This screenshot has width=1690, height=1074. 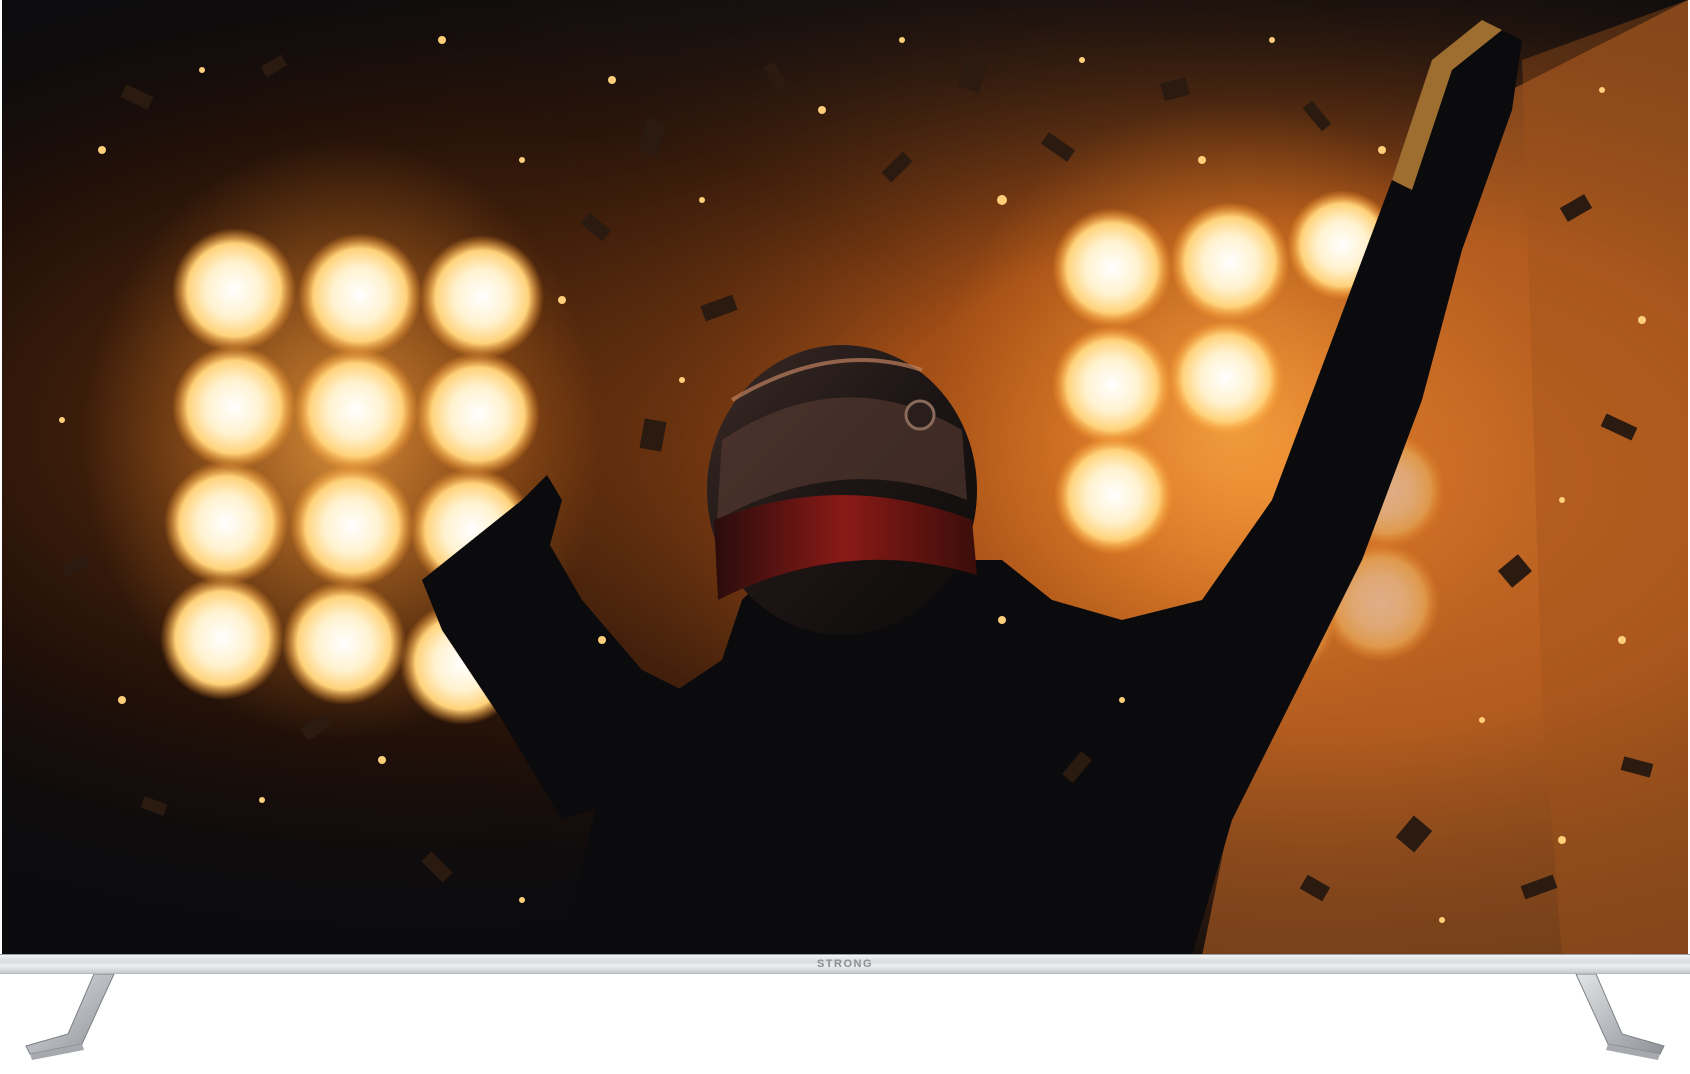 I want to click on brand-logo: STRONG, so click(x=845, y=964).